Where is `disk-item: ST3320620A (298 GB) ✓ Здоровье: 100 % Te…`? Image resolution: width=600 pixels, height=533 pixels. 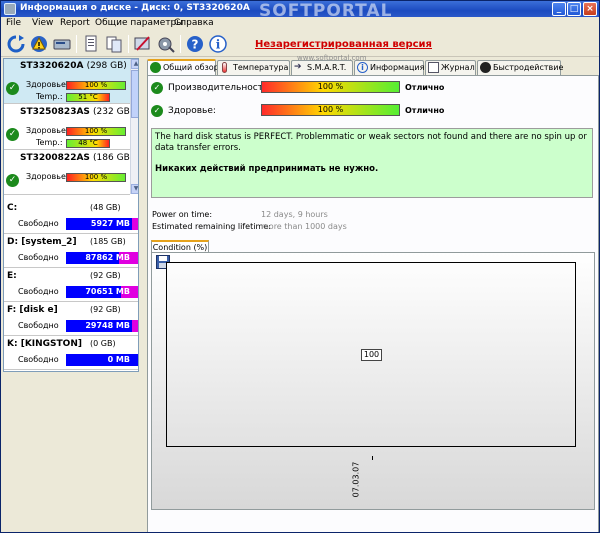 disk-item: ST3320620A (298 GB) ✓ Здоровье: 100 % Te… is located at coordinates (67, 81).